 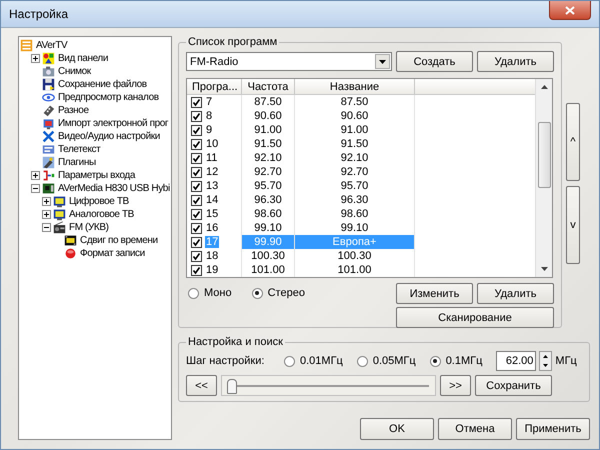 I want to click on plugin-icon, so click(x=48, y=162).